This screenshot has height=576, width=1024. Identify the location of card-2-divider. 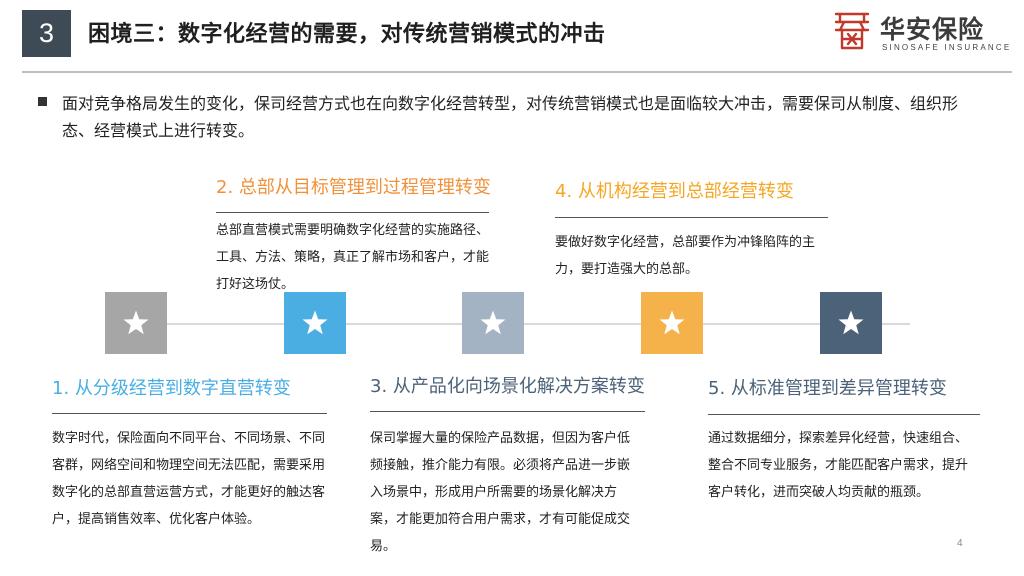
(352, 212).